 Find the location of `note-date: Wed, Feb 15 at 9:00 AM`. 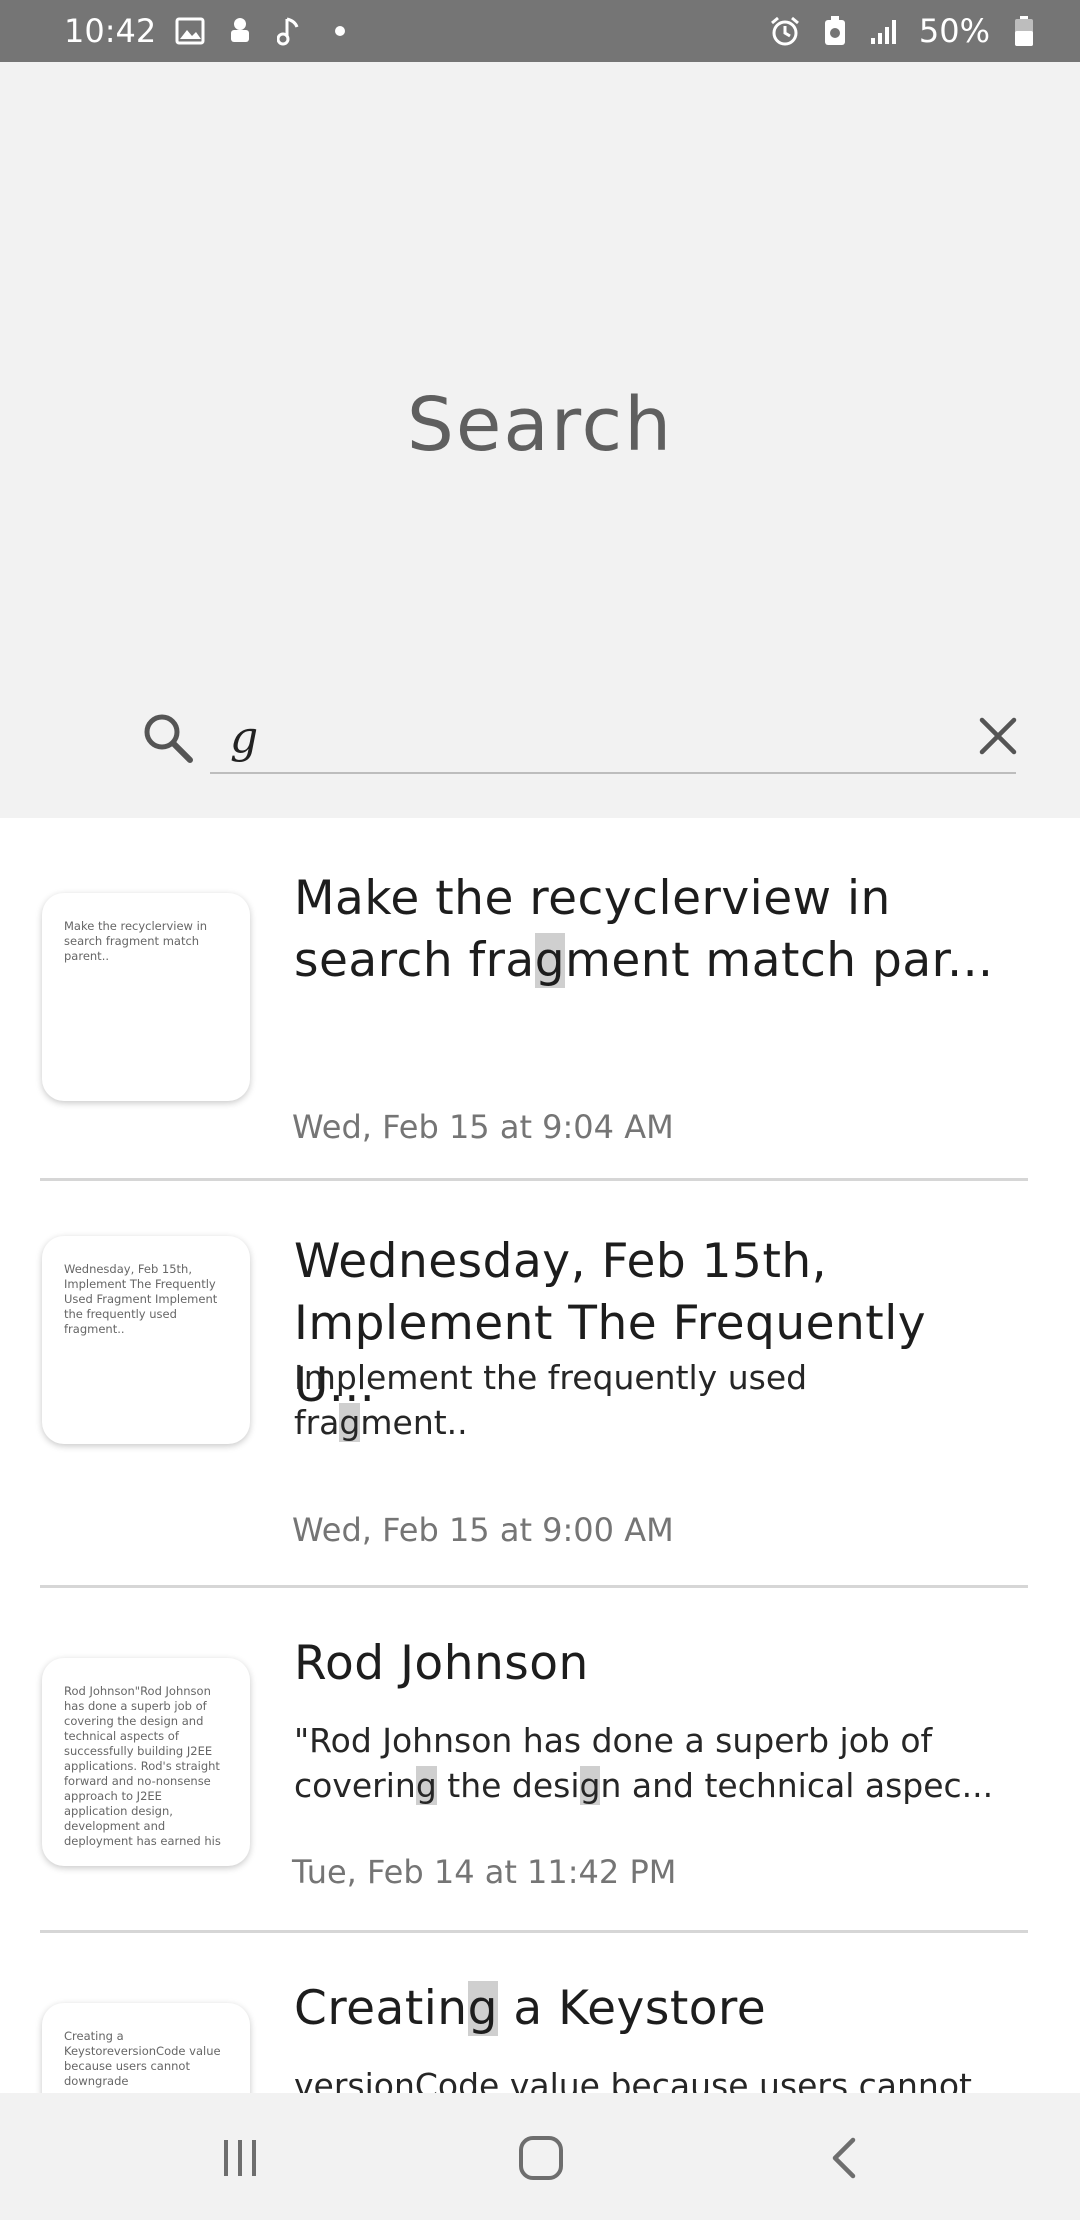

note-date: Wed, Feb 15 at 9:00 AM is located at coordinates (483, 1530).